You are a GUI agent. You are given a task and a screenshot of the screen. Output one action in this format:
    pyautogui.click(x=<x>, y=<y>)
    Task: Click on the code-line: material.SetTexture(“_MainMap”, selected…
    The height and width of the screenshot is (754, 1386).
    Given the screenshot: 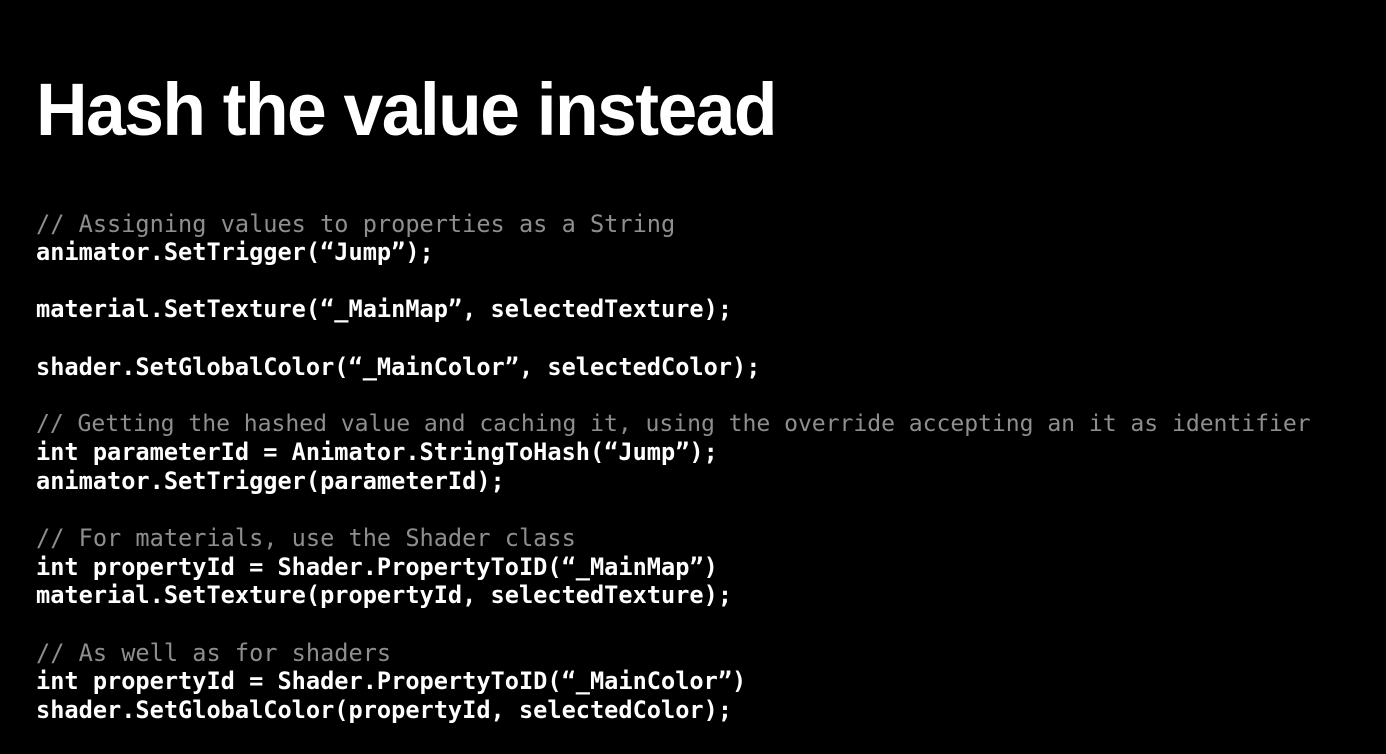 What is the action you would take?
    pyautogui.click(x=384, y=309)
    